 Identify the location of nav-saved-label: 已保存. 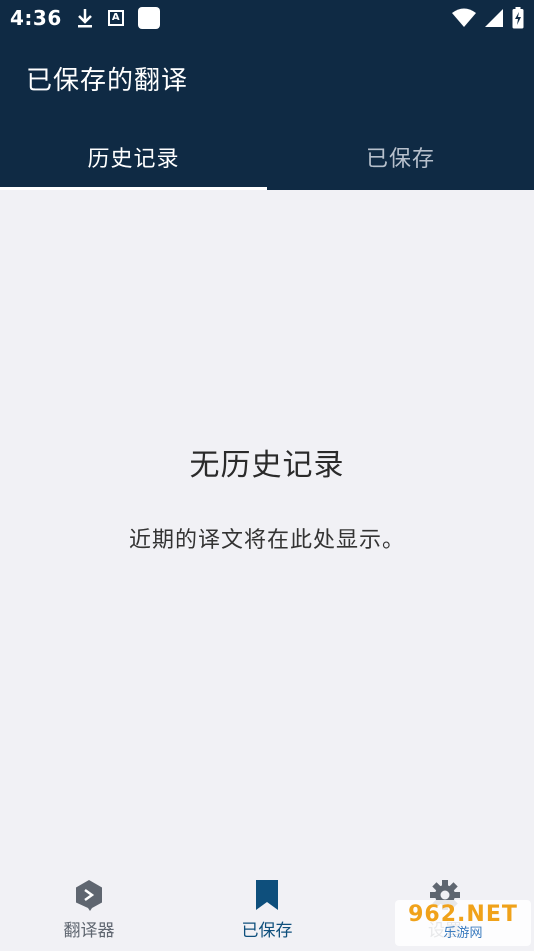
(267, 931).